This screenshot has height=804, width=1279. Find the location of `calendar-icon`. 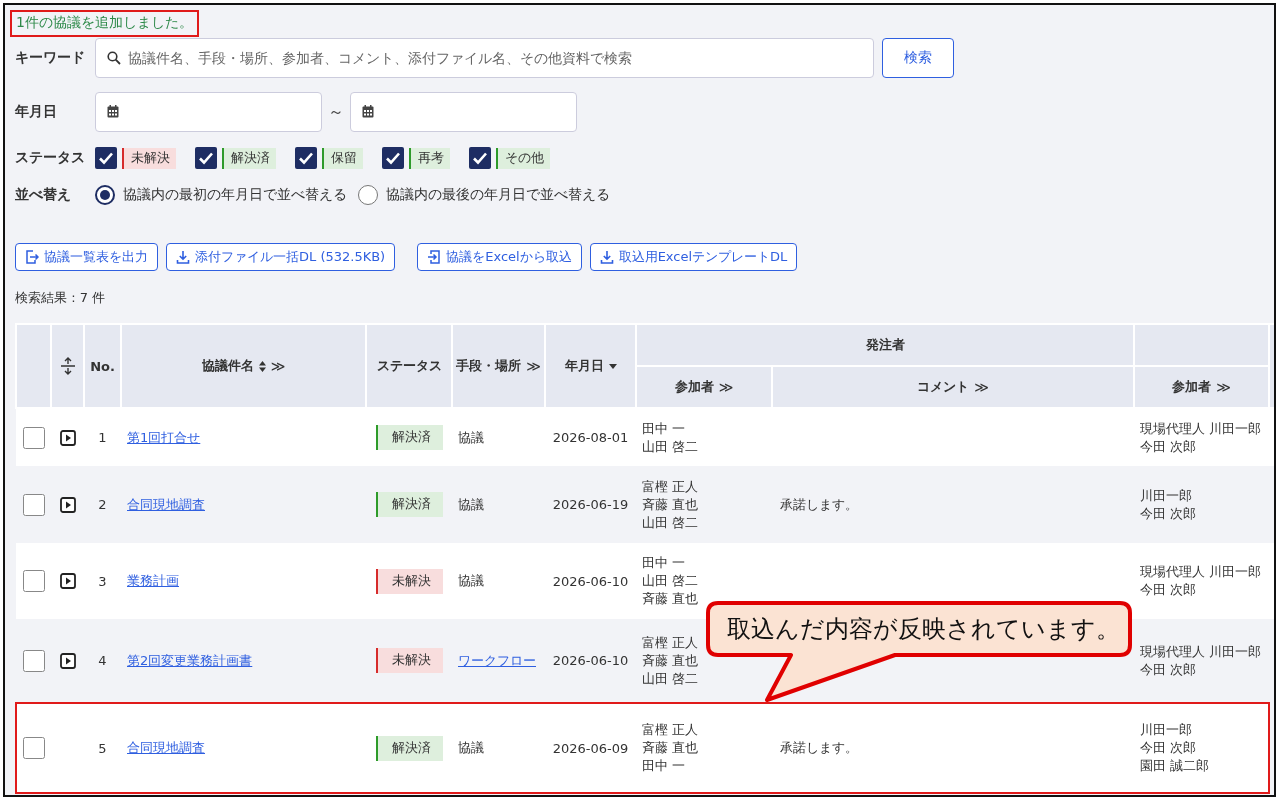

calendar-icon is located at coordinates (368, 111).